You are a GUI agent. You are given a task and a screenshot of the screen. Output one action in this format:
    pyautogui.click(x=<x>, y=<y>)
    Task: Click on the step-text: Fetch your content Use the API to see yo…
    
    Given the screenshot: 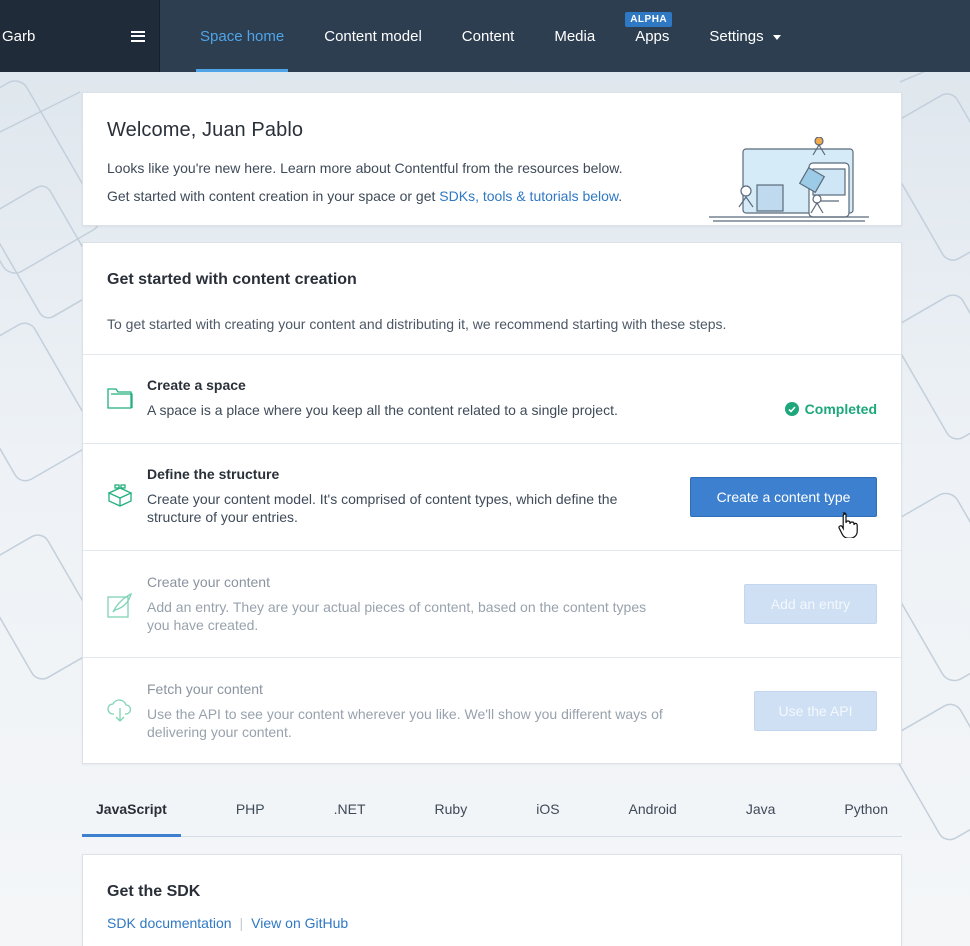 What is the action you would take?
    pyautogui.click(x=409, y=711)
    